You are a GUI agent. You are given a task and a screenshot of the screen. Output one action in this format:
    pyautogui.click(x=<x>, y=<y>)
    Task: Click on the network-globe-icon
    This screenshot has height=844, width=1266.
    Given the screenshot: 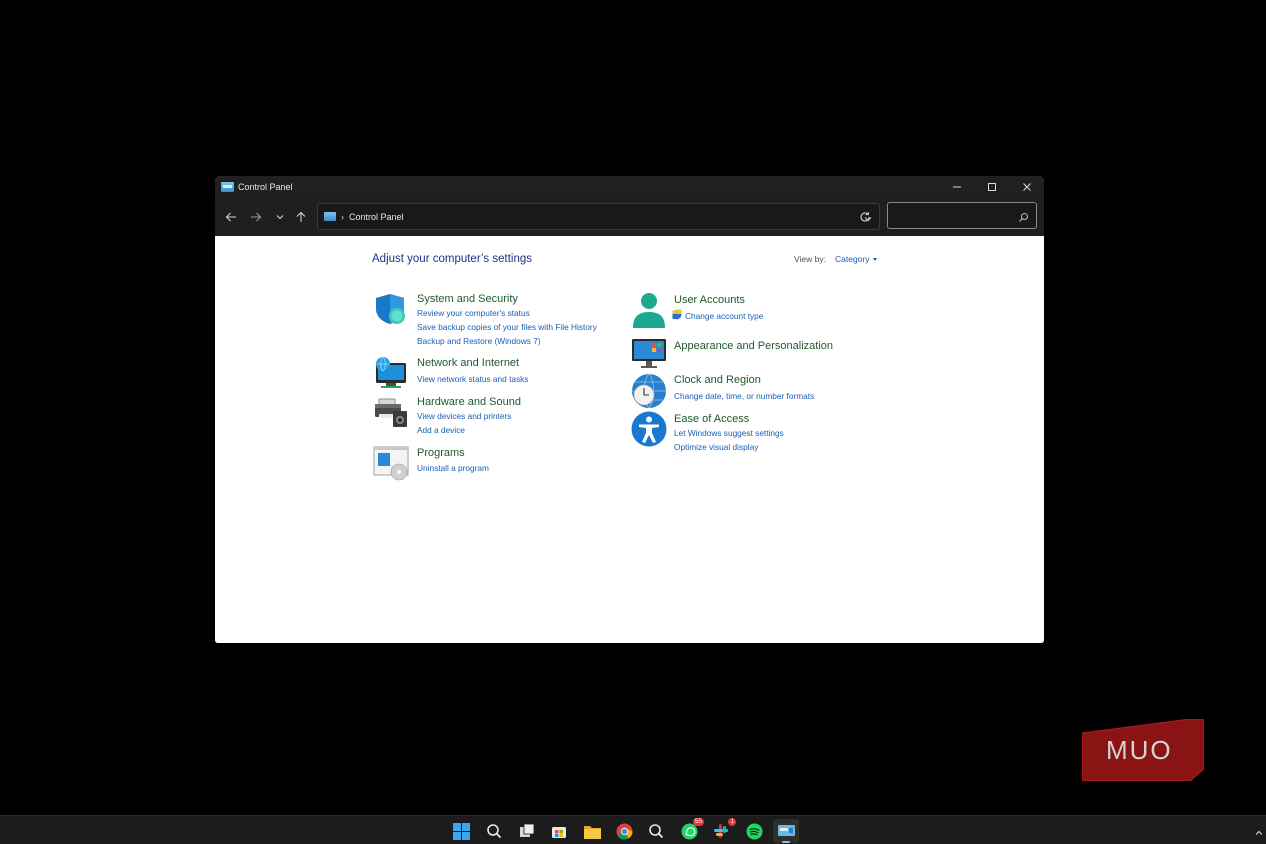 What is the action you would take?
    pyautogui.click(x=391, y=373)
    